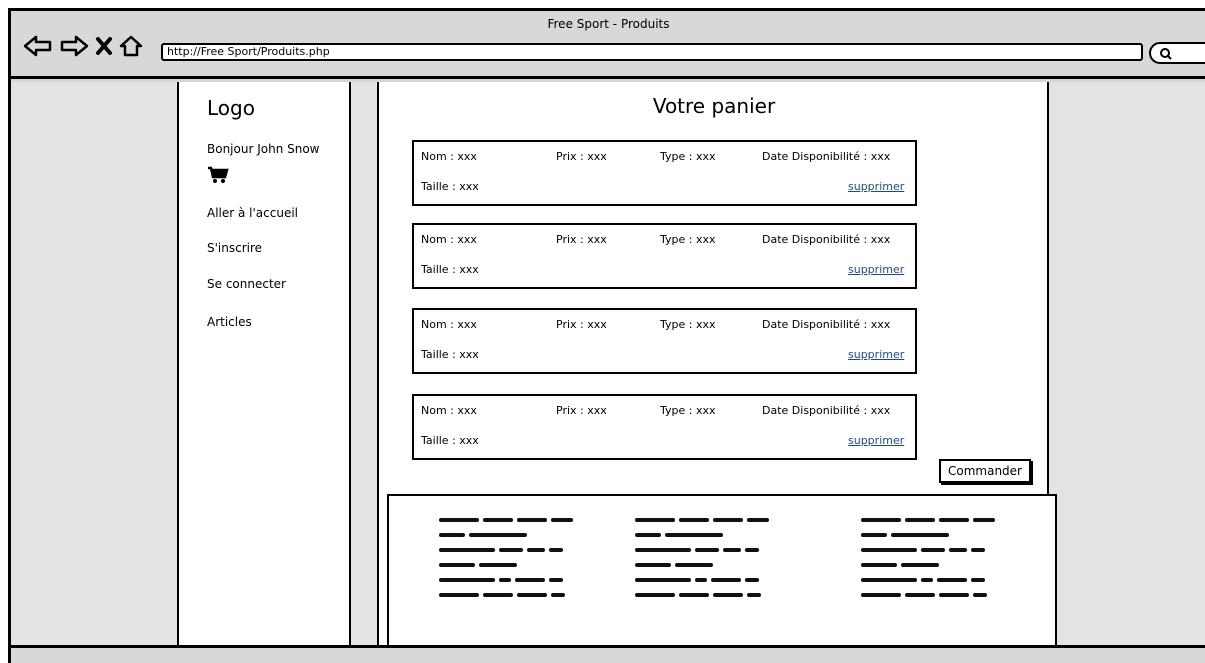  What do you see at coordinates (608, 654) in the screenshot?
I see `status-bar` at bounding box center [608, 654].